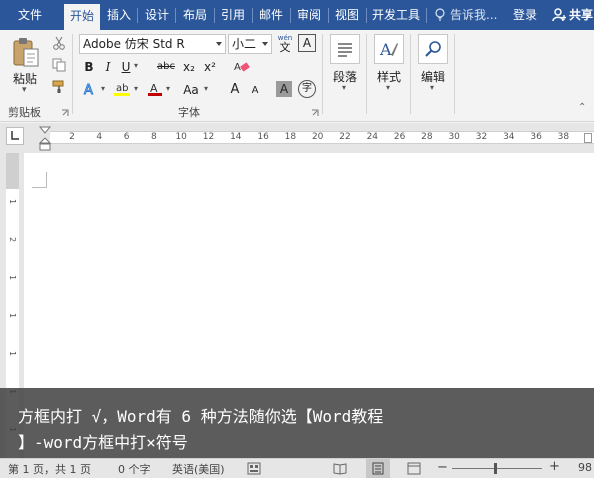  I want to click on svg-text: ab, so click(122, 88).